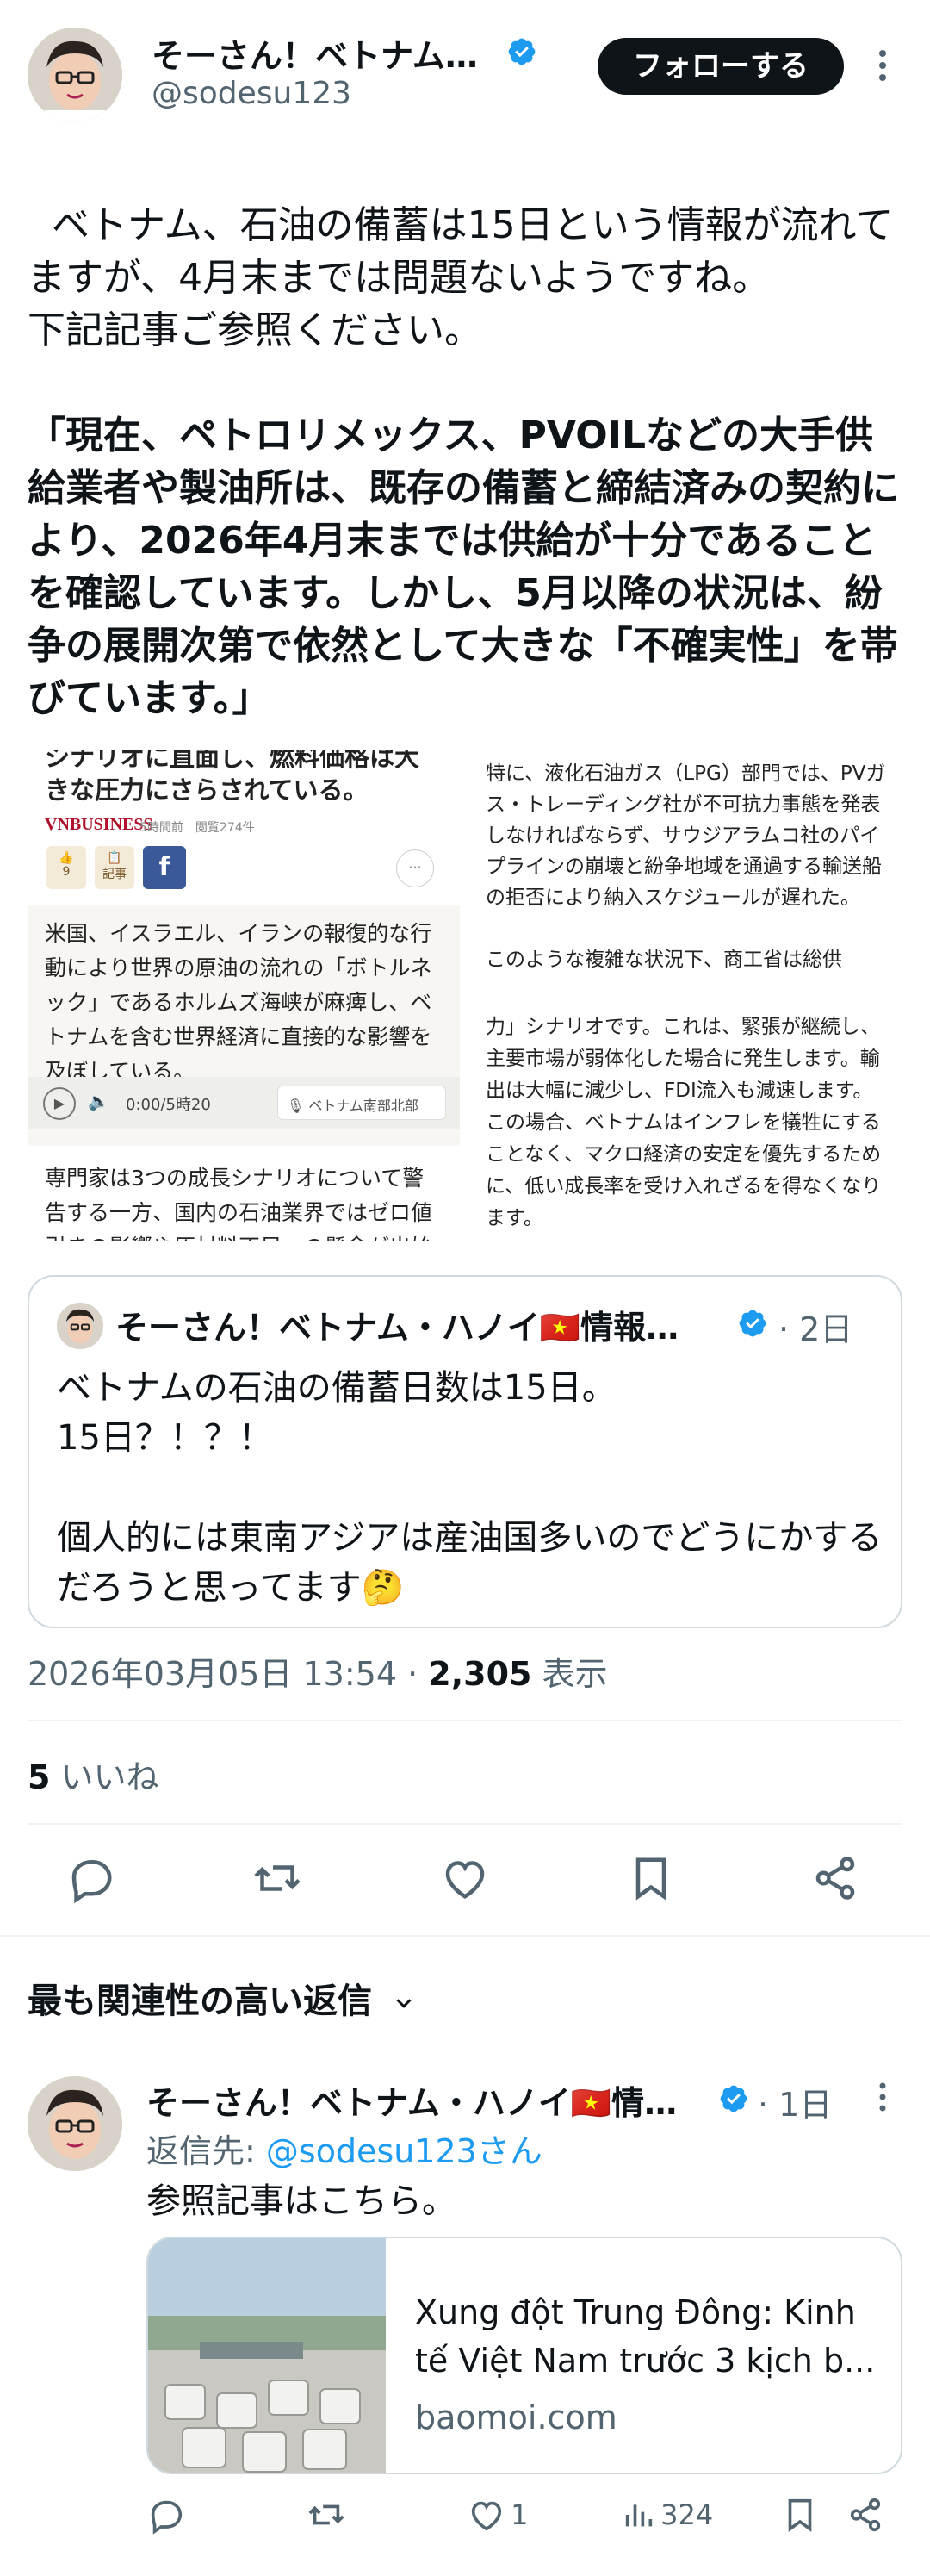  What do you see at coordinates (67, 872) in the screenshot?
I see `like-count: 9` at bounding box center [67, 872].